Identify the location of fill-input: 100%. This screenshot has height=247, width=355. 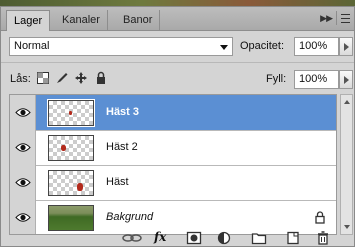
(316, 79).